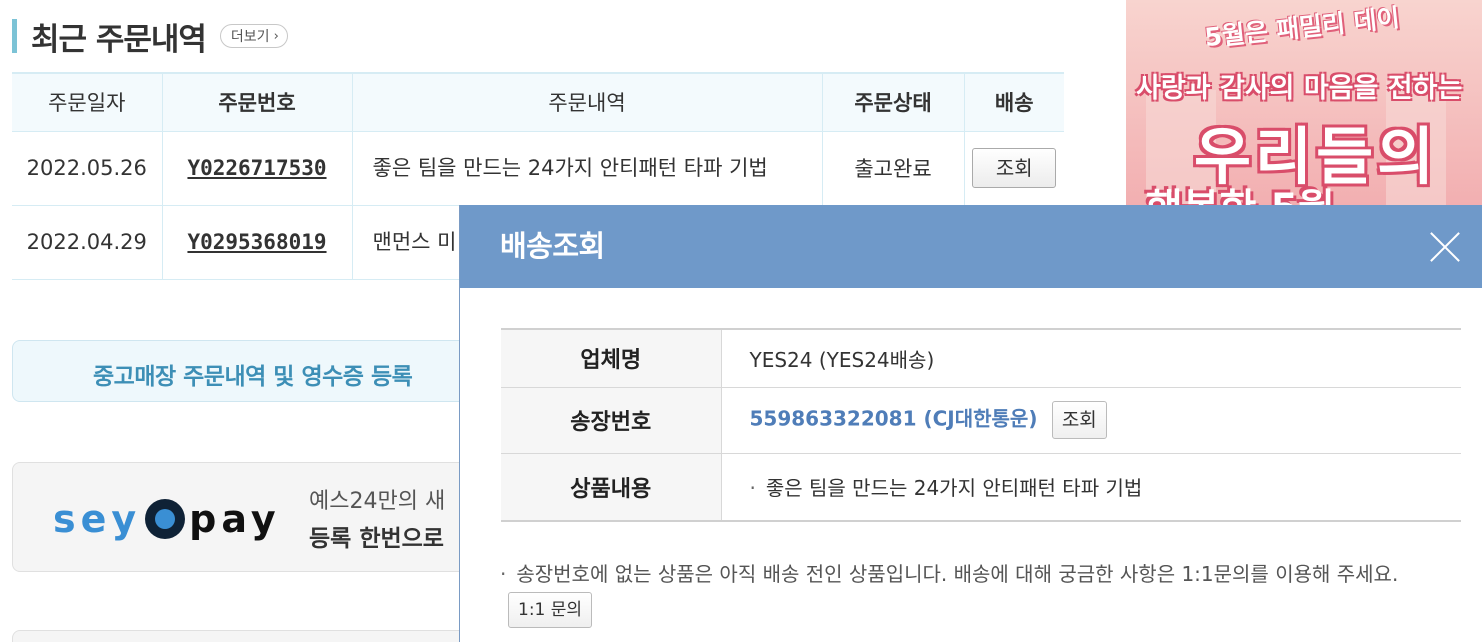 This screenshot has height=642, width=1482. What do you see at coordinates (87, 102) in the screenshot?
I see `col-header-date: 주문일자` at bounding box center [87, 102].